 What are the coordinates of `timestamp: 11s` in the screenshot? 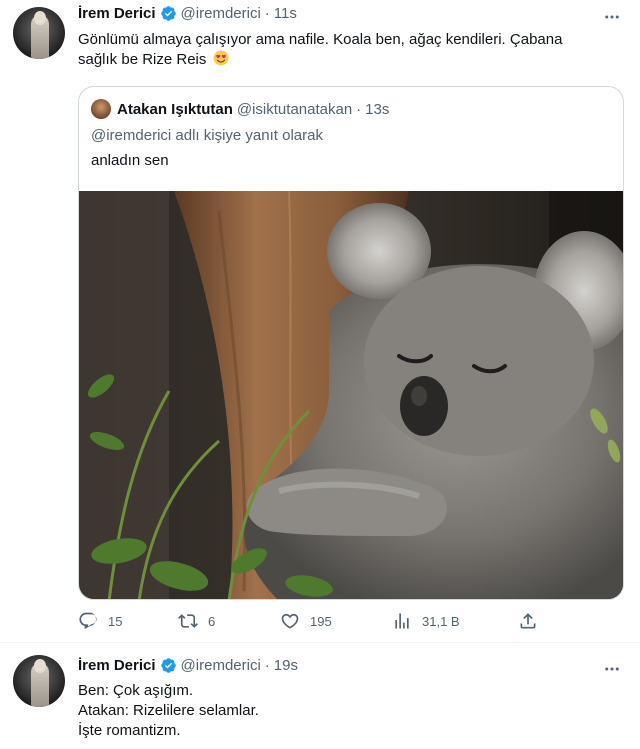 It's located at (285, 13).